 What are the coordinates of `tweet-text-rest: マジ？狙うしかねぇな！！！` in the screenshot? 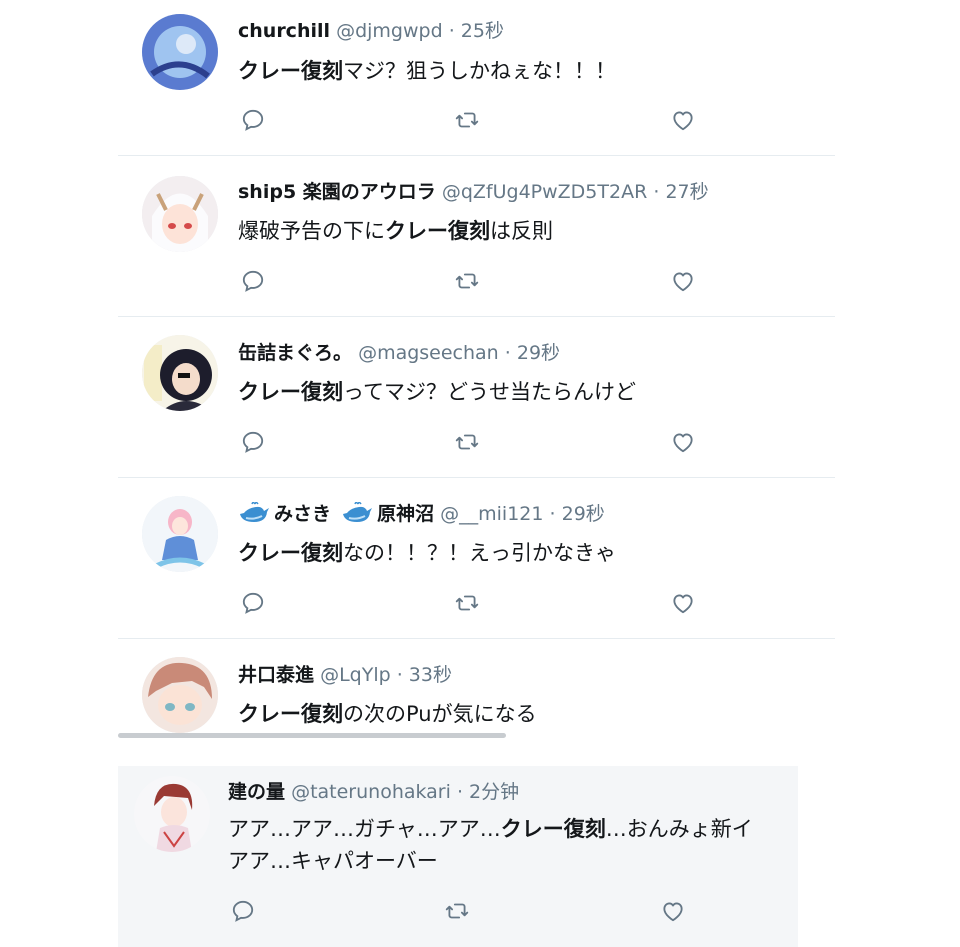 It's located at (479, 71).